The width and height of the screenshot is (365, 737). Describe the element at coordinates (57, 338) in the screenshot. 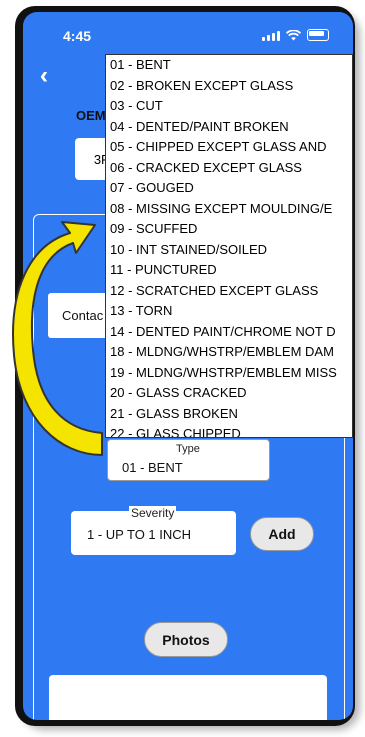

I see `annotation-arrow-icon` at that location.